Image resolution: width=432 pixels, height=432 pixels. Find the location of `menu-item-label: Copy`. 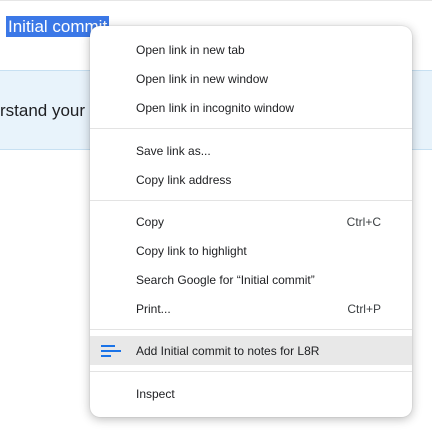

menu-item-label: Copy is located at coordinates (150, 221).